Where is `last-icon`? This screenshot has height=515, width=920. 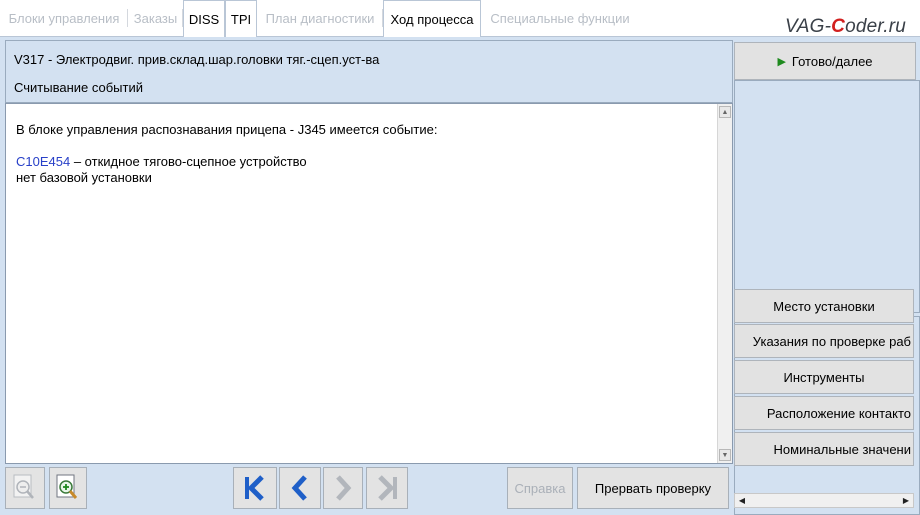
last-icon is located at coordinates (387, 488).